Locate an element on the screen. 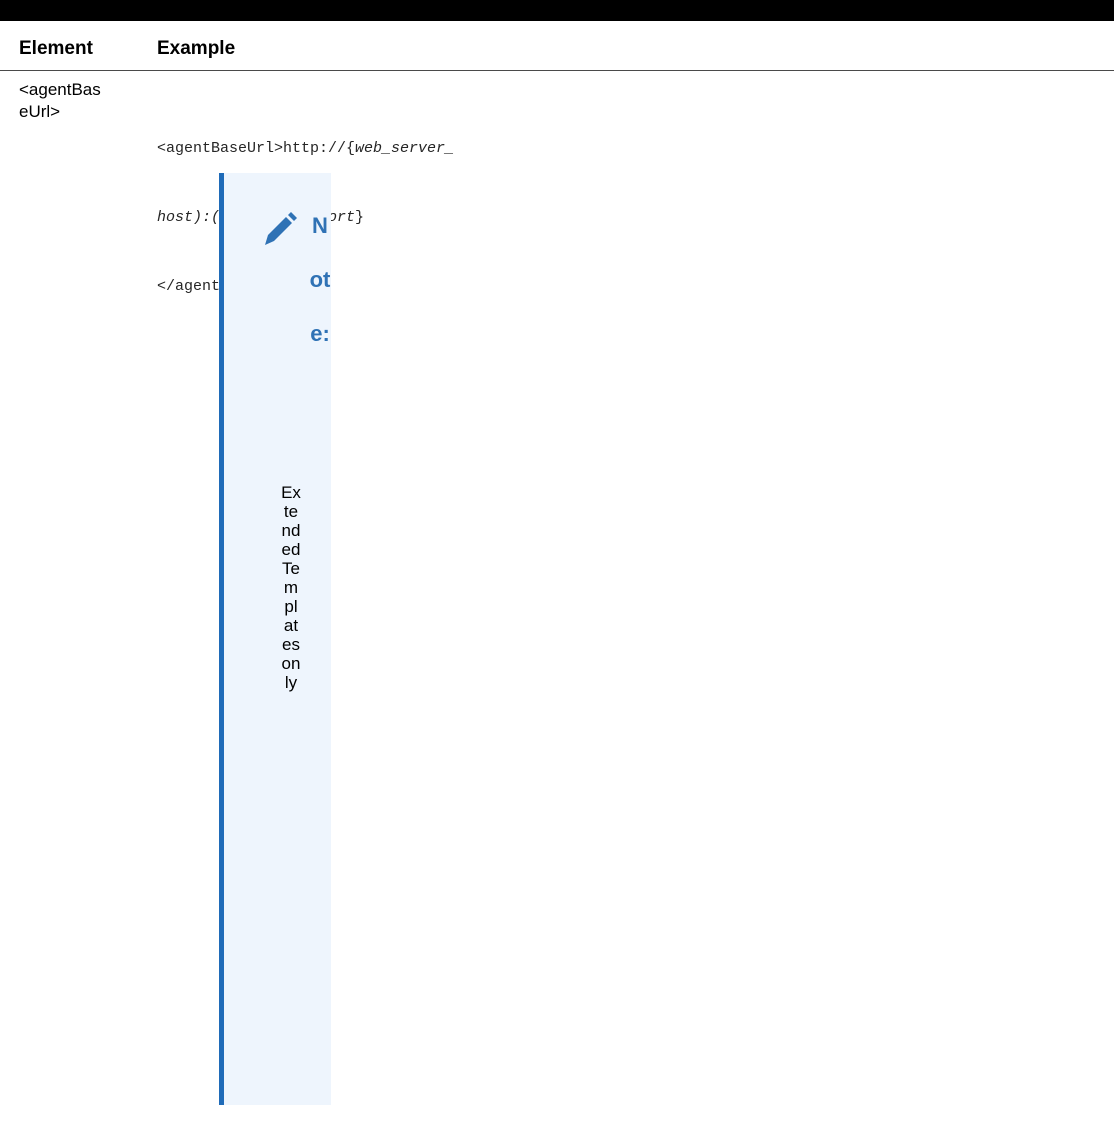 The image size is (1114, 1137). element-cell: <agentBas eUrl> is located at coordinates (81, 101).